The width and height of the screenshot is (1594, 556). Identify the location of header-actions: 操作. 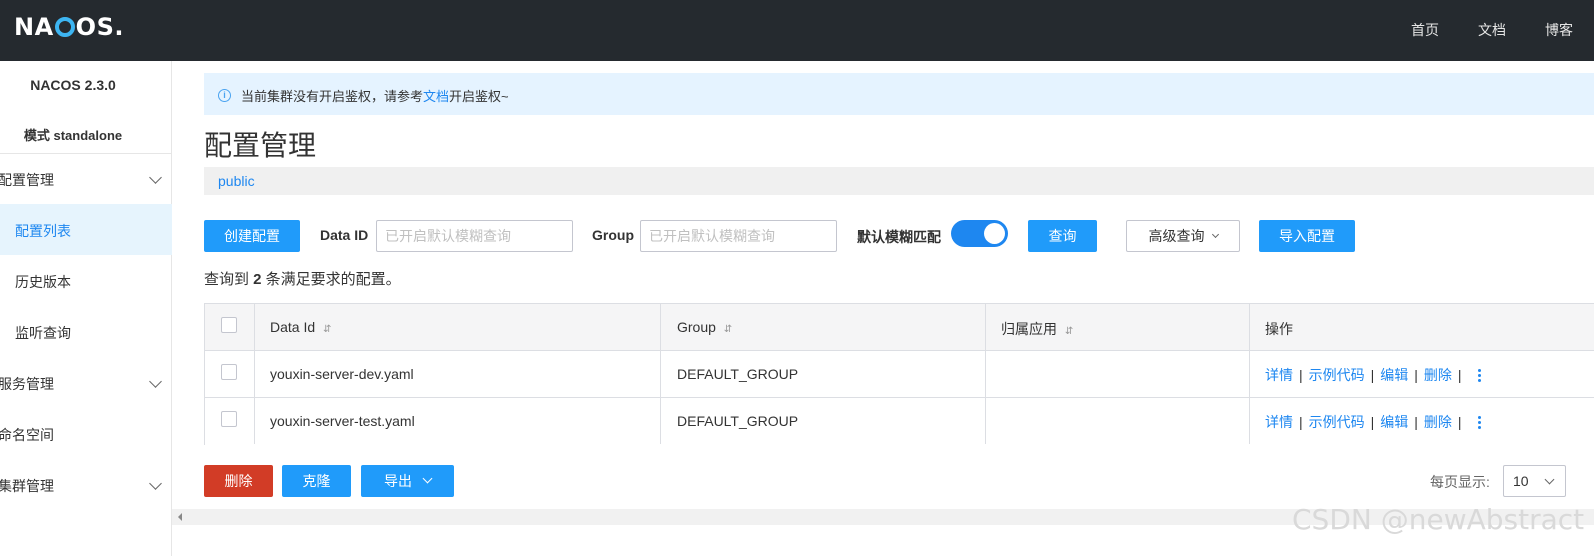
(1279, 329).